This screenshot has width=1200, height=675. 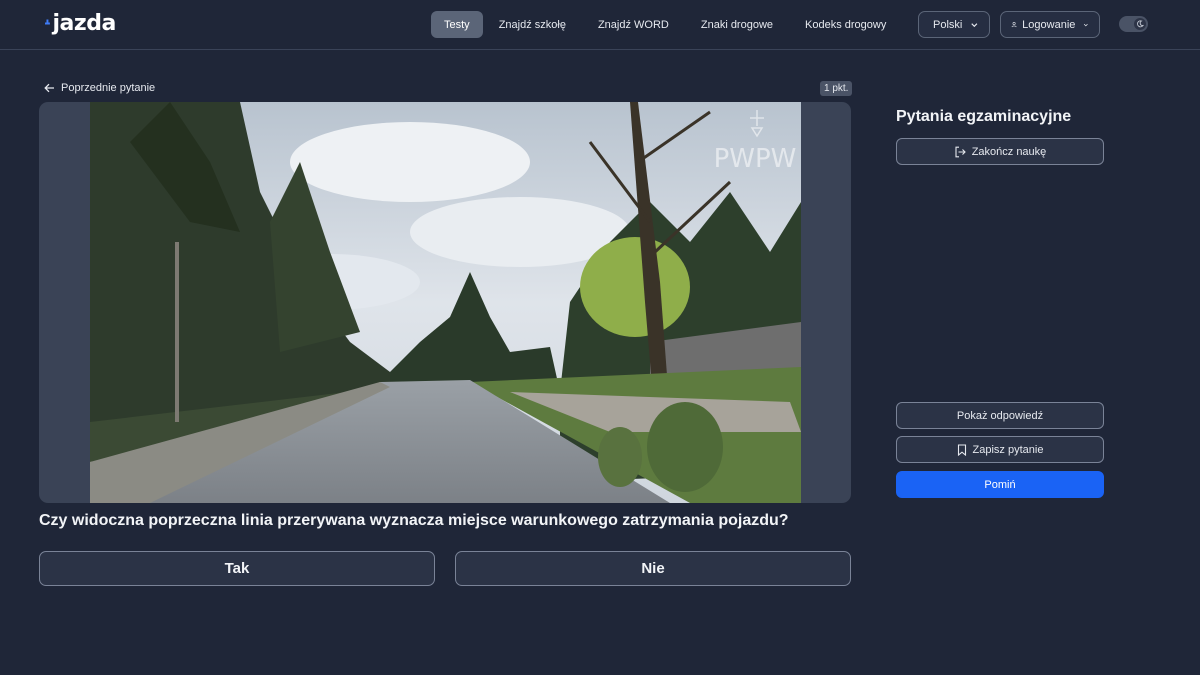 I want to click on user-icon, so click(x=1014, y=25).